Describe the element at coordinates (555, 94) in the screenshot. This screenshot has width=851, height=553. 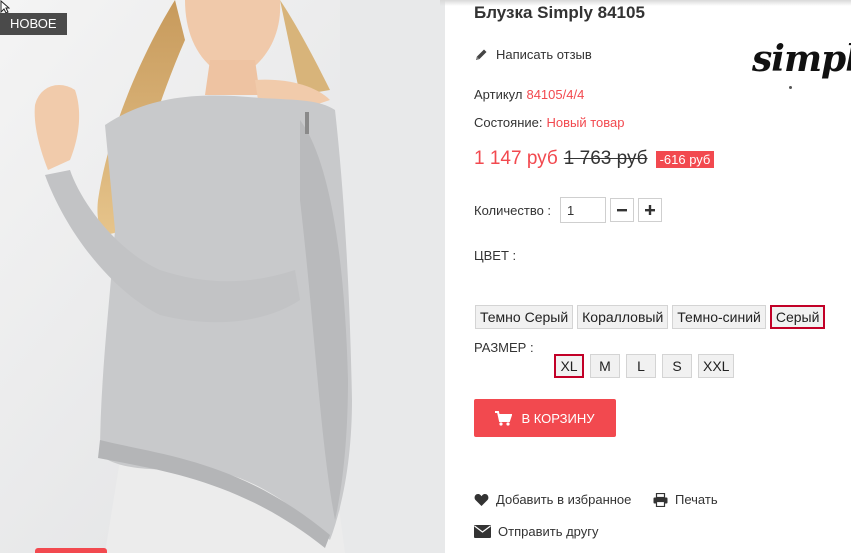
I see `sku-value: 84105/4/4` at that location.